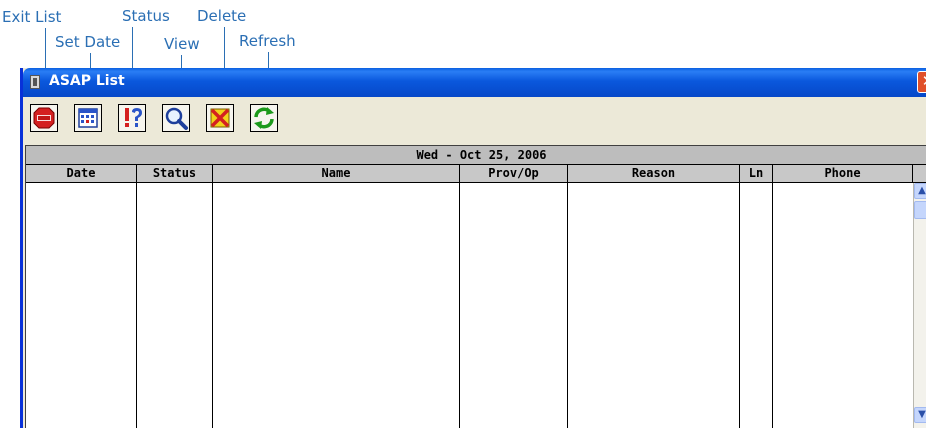 This screenshot has height=428, width=926. I want to click on exit-list-button, so click(44, 118).